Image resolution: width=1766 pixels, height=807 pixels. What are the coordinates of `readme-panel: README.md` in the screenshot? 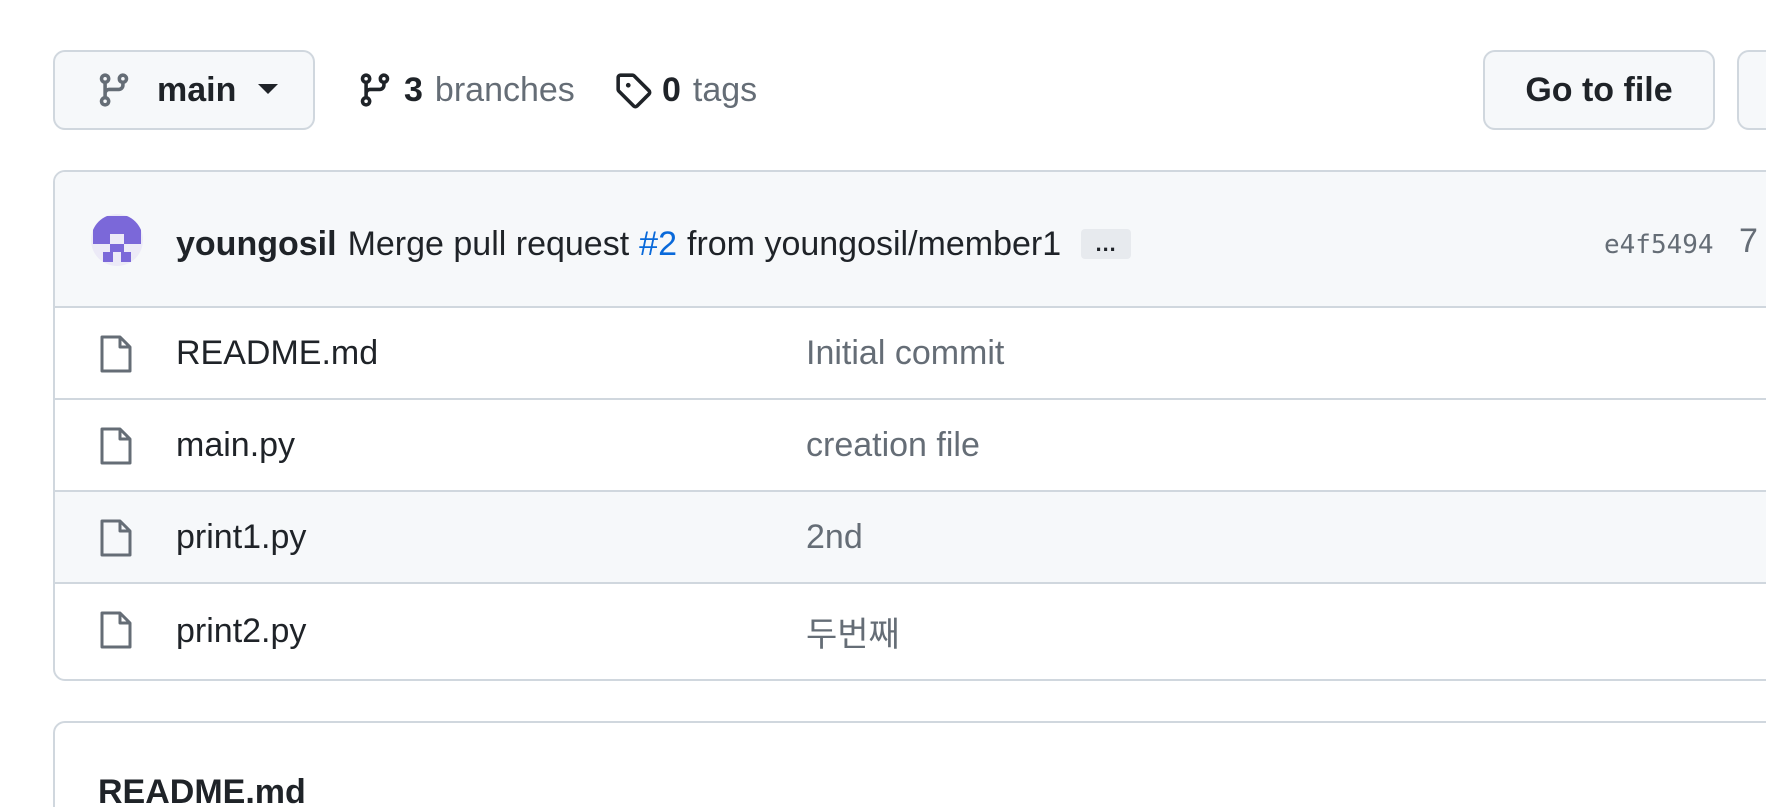 It's located at (909, 764).